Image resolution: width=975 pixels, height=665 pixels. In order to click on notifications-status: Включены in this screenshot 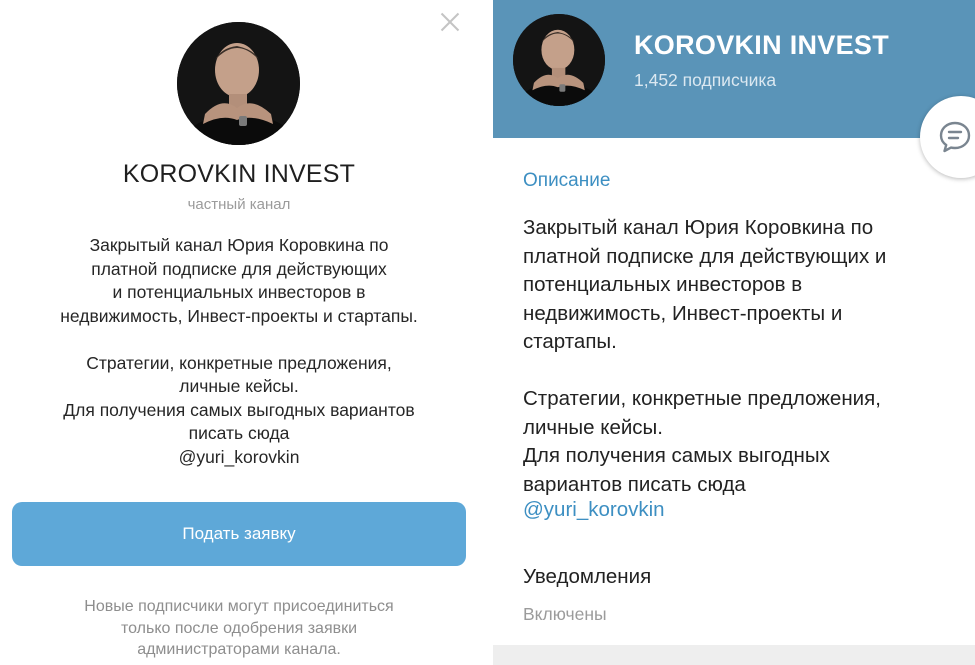, I will do `click(565, 614)`.